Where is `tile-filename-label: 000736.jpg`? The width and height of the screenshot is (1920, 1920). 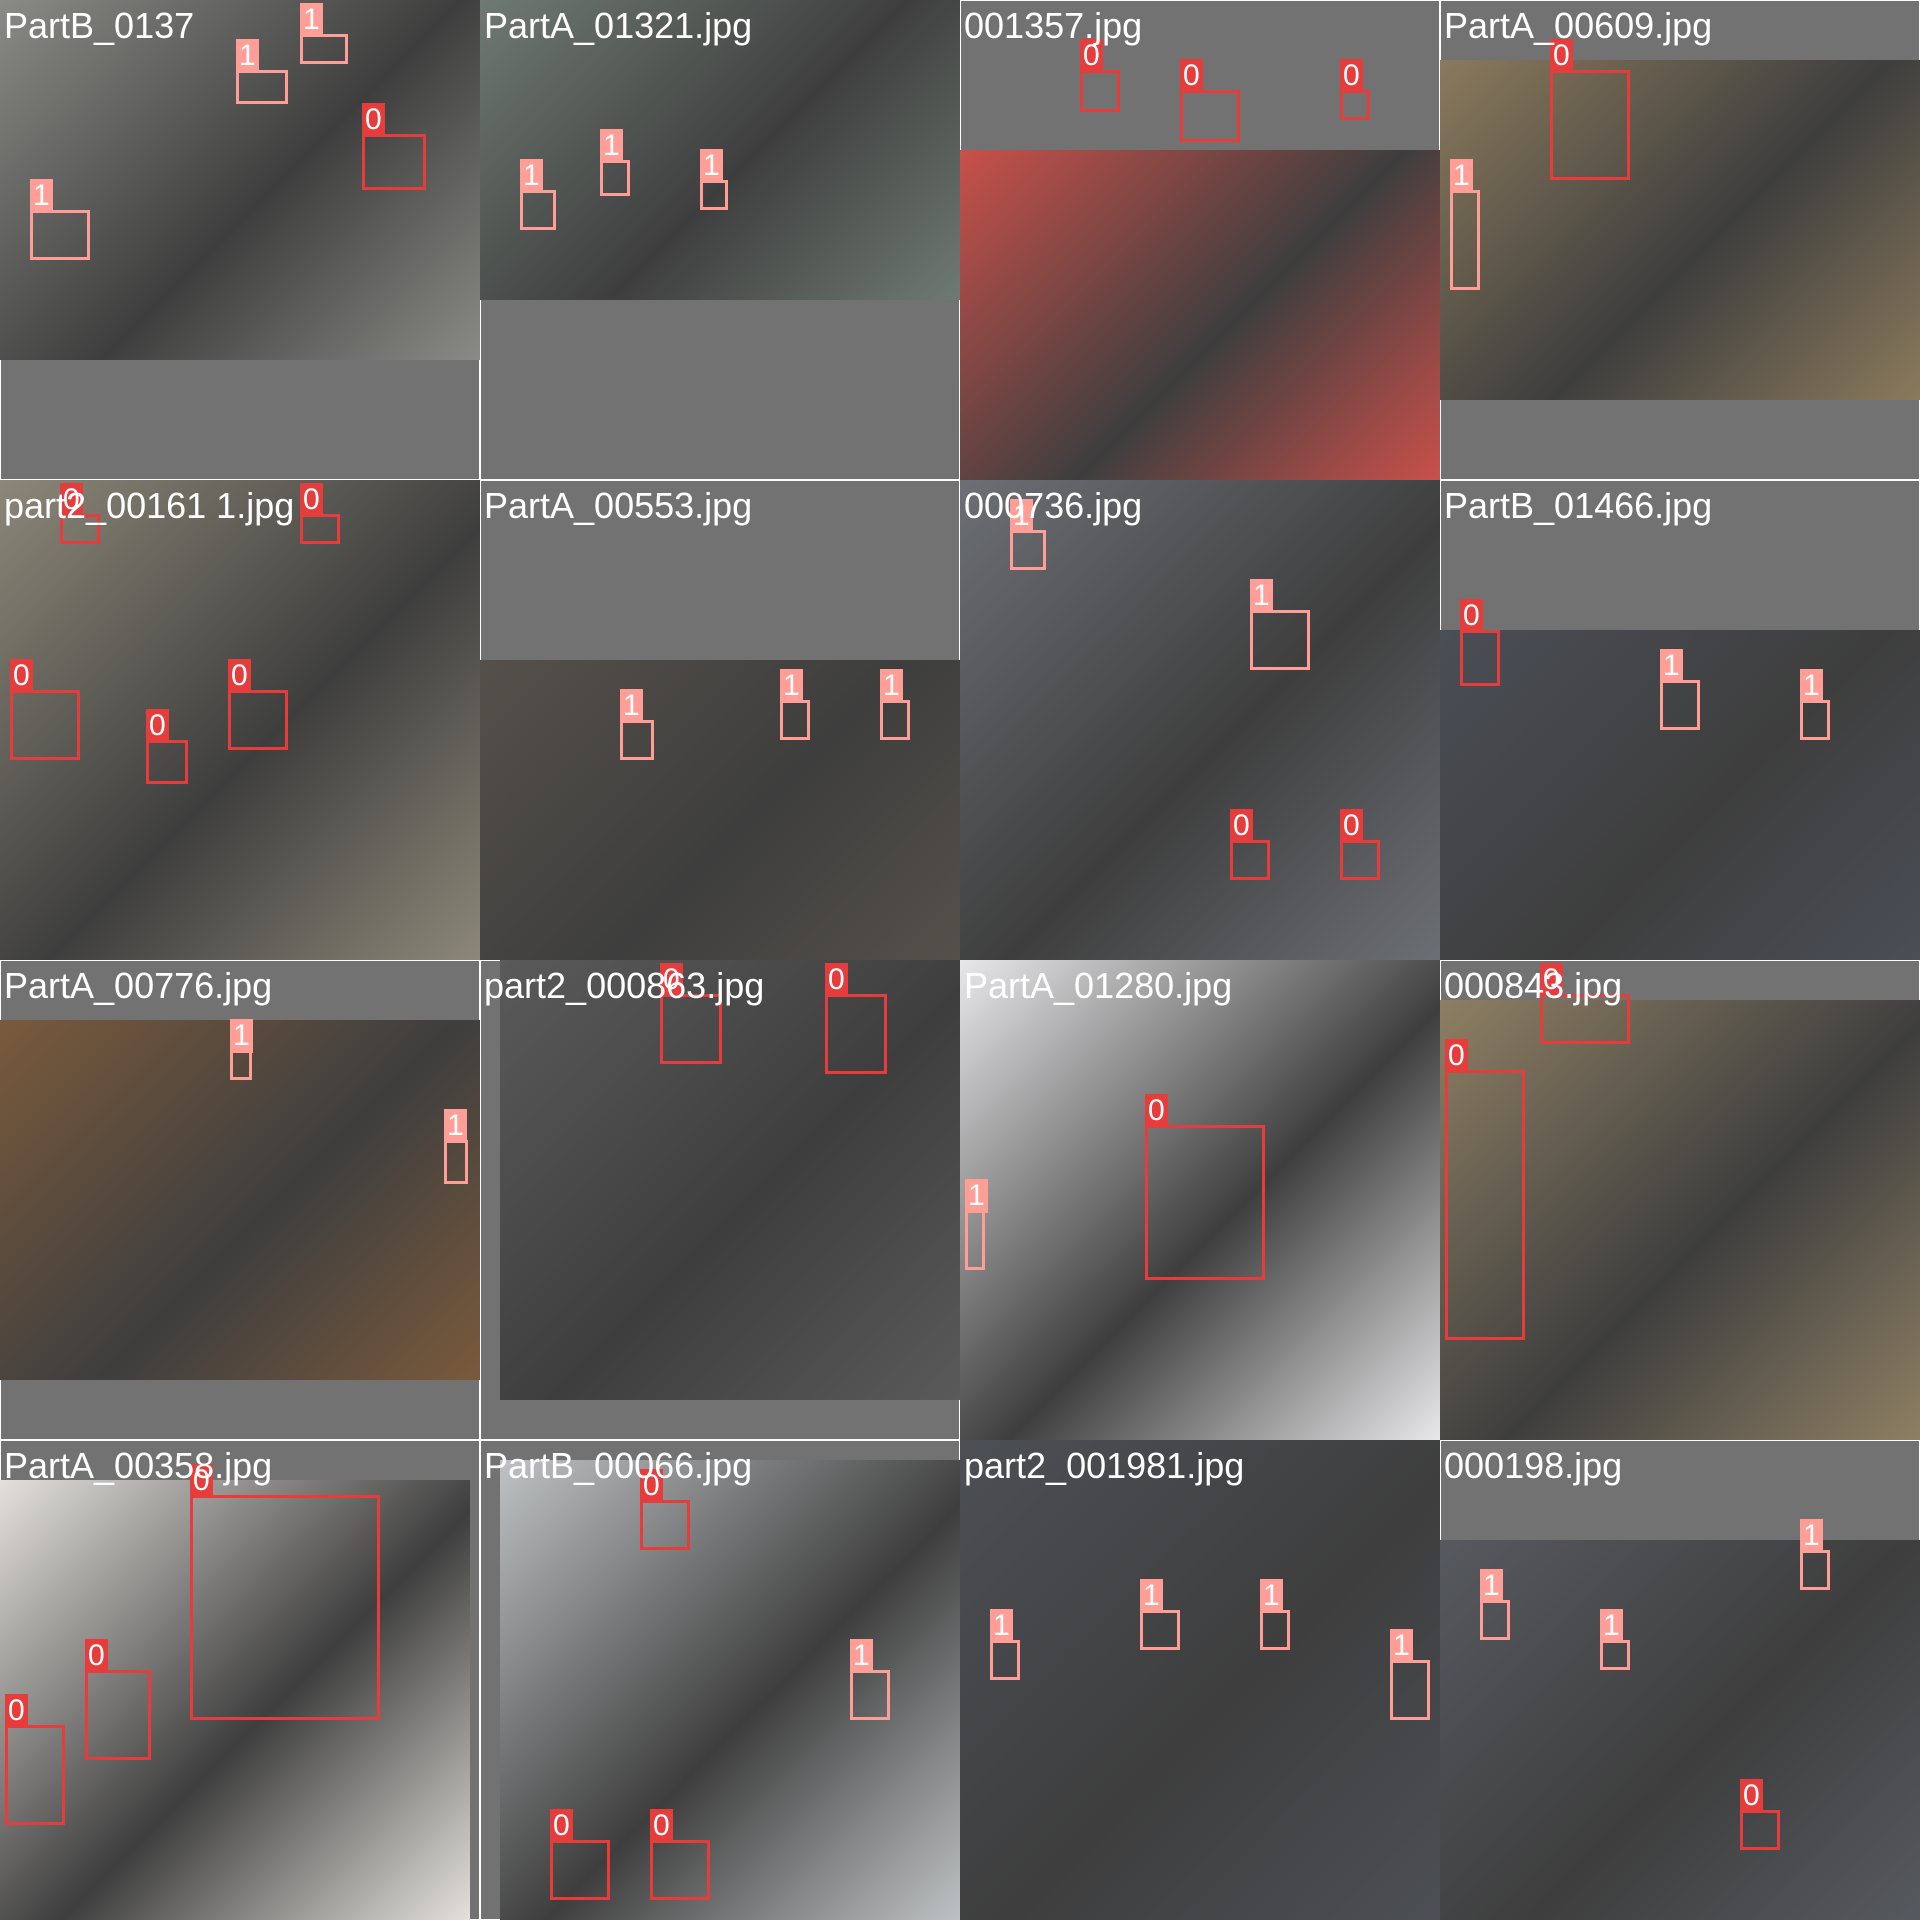 tile-filename-label: 000736.jpg is located at coordinates (1053, 505).